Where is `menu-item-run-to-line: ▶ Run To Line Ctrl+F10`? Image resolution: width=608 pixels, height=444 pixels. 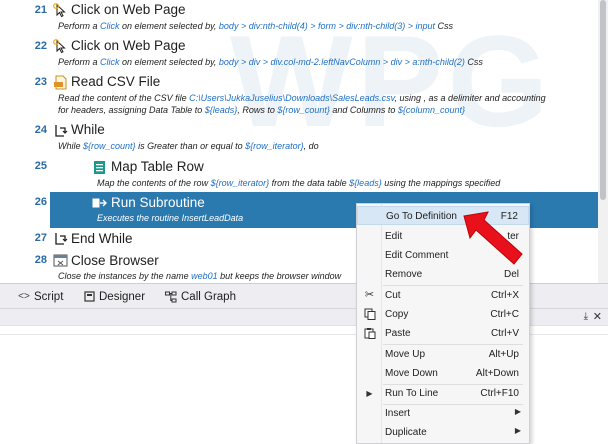
menu-item-run-to-line: ▶ Run To Line Ctrl+F10 is located at coordinates (443, 393).